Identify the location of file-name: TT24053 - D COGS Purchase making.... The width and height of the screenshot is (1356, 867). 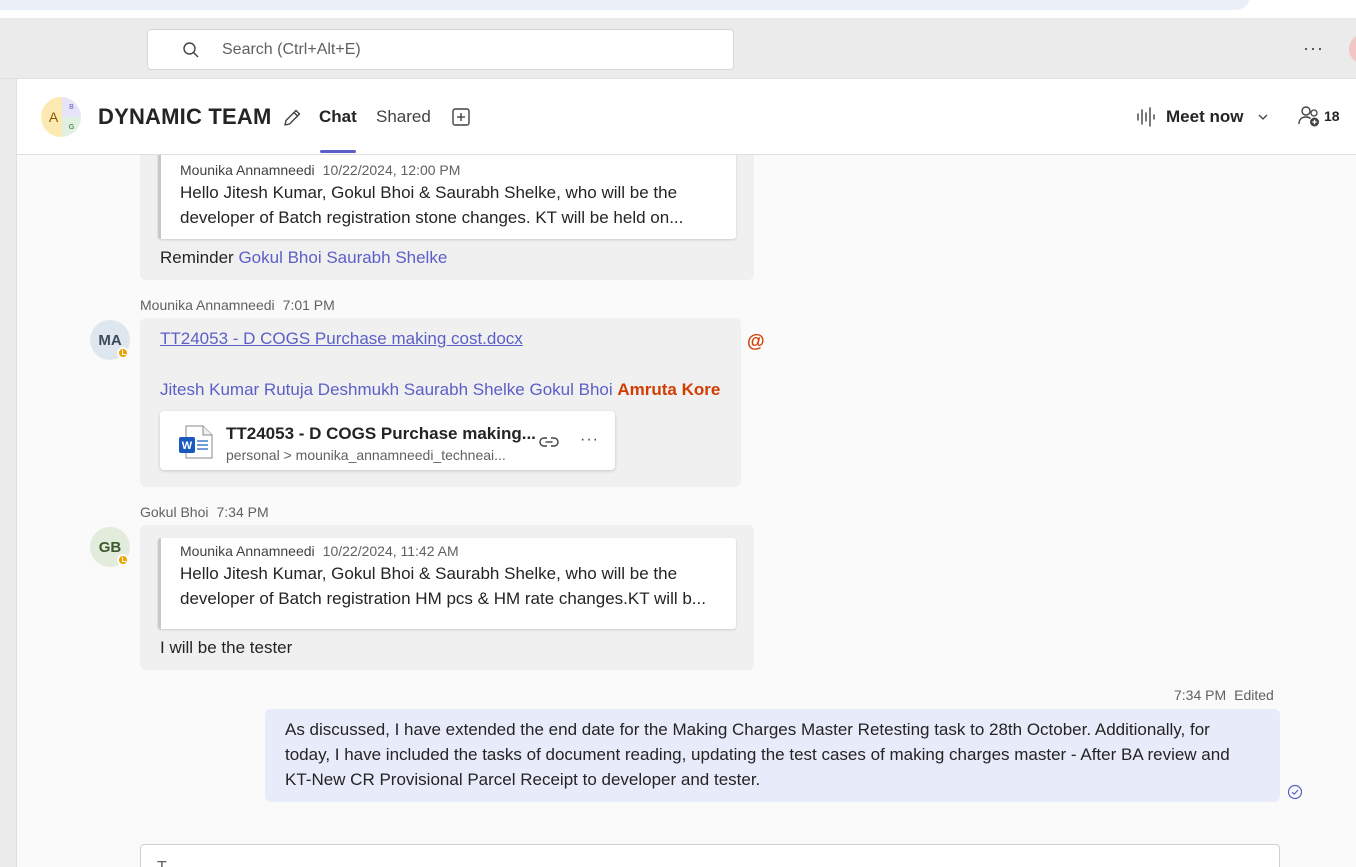
(381, 433).